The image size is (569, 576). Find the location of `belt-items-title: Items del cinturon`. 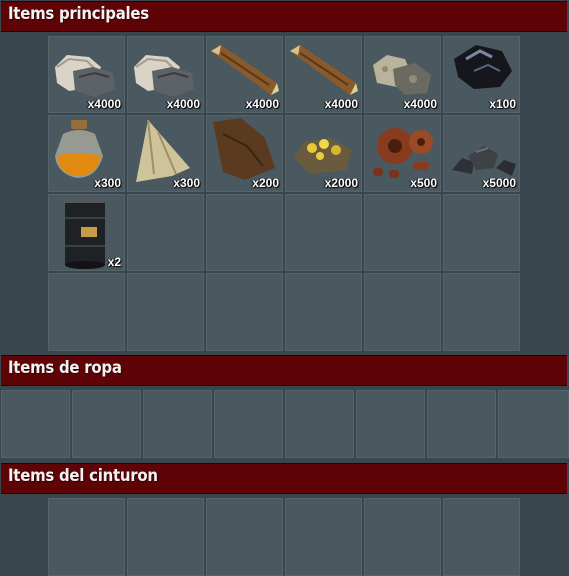

belt-items-title: Items del cinturon is located at coordinates (83, 476).